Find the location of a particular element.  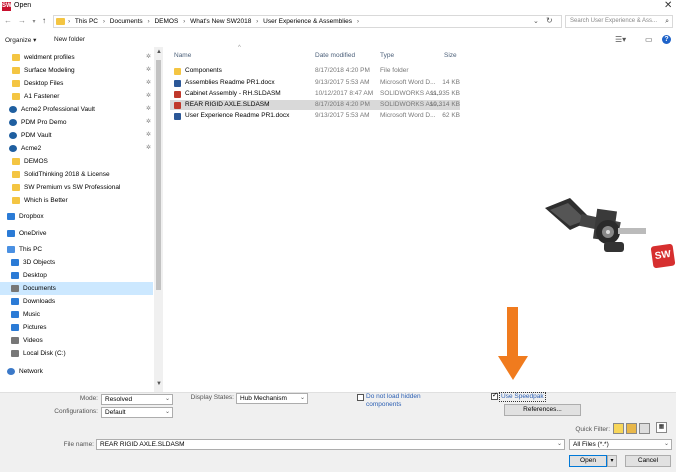

nav-item: DEMOS is located at coordinates (76, 161).